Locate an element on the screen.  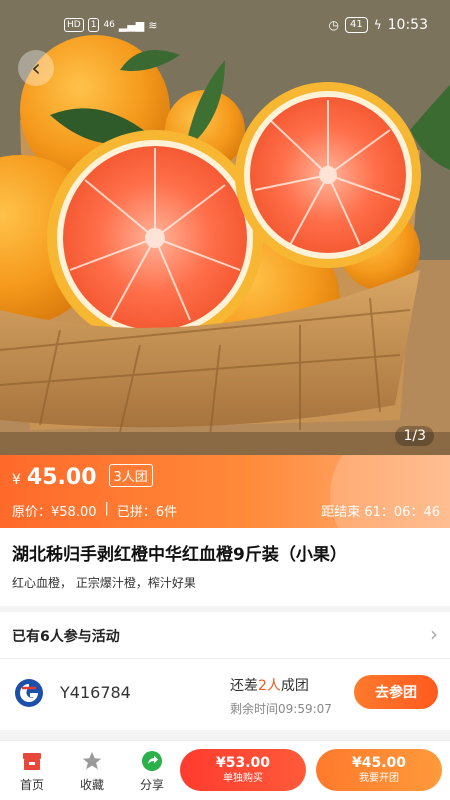
avatar is located at coordinates (29, 693).